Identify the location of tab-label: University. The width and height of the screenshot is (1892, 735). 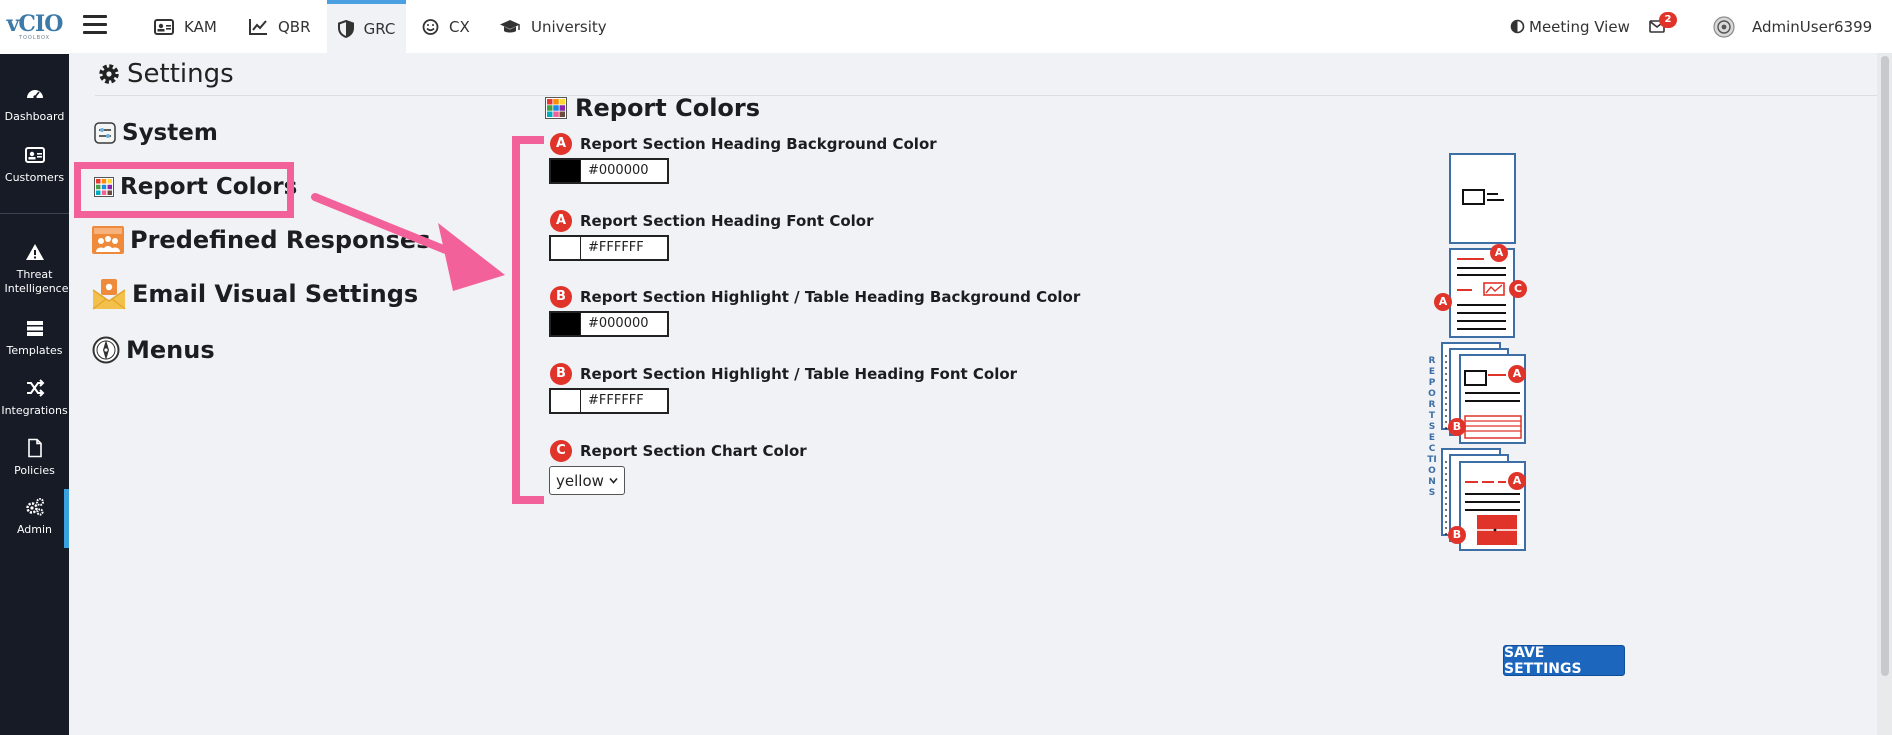
(569, 26).